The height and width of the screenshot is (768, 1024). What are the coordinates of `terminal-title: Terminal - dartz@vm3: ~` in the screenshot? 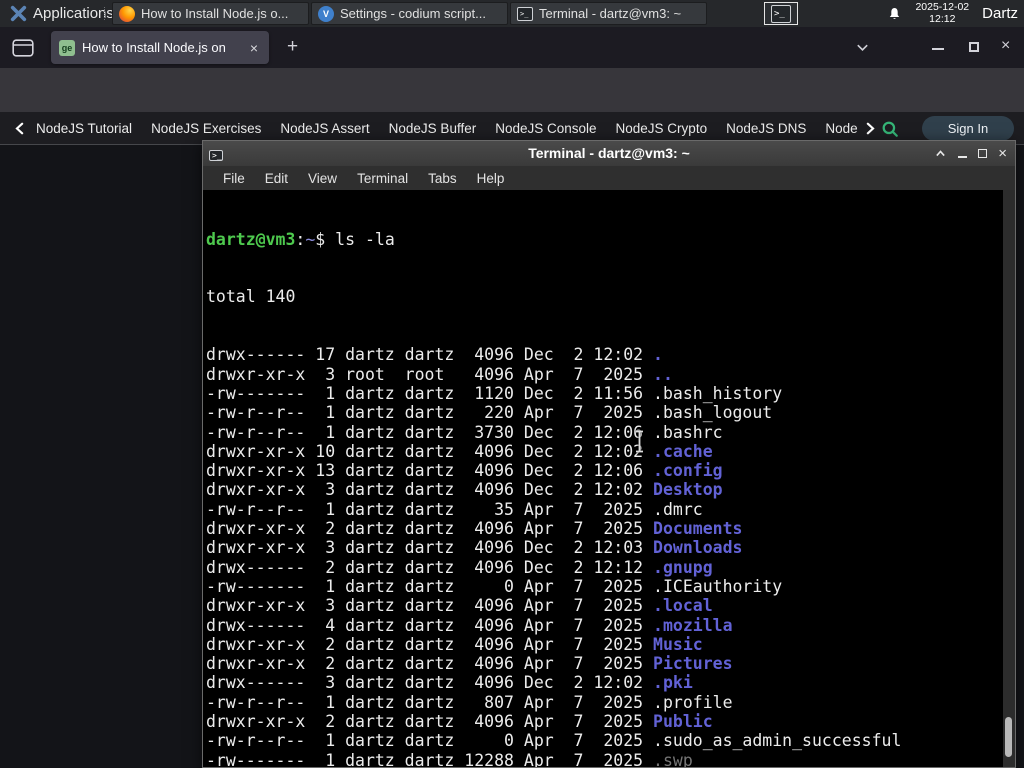 It's located at (609, 153).